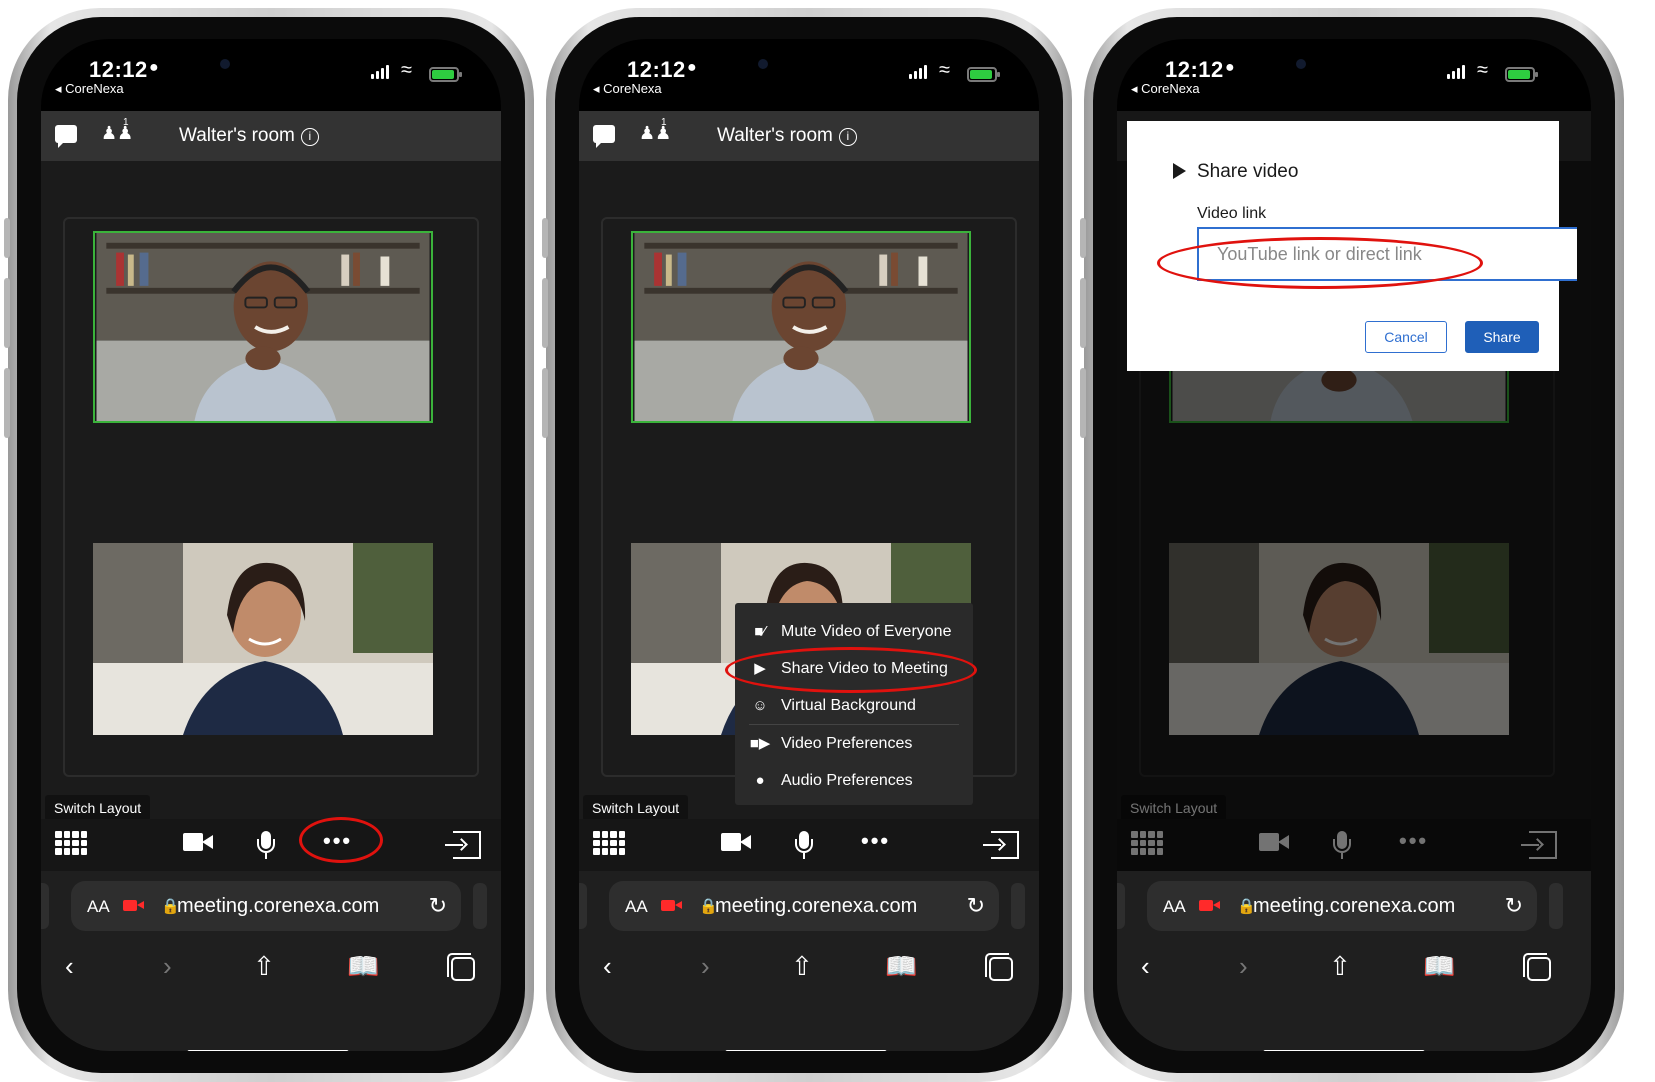 This screenshot has height=1082, width=1655. Describe the element at coordinates (263, 639) in the screenshot. I see `video-tile-participant` at that location.